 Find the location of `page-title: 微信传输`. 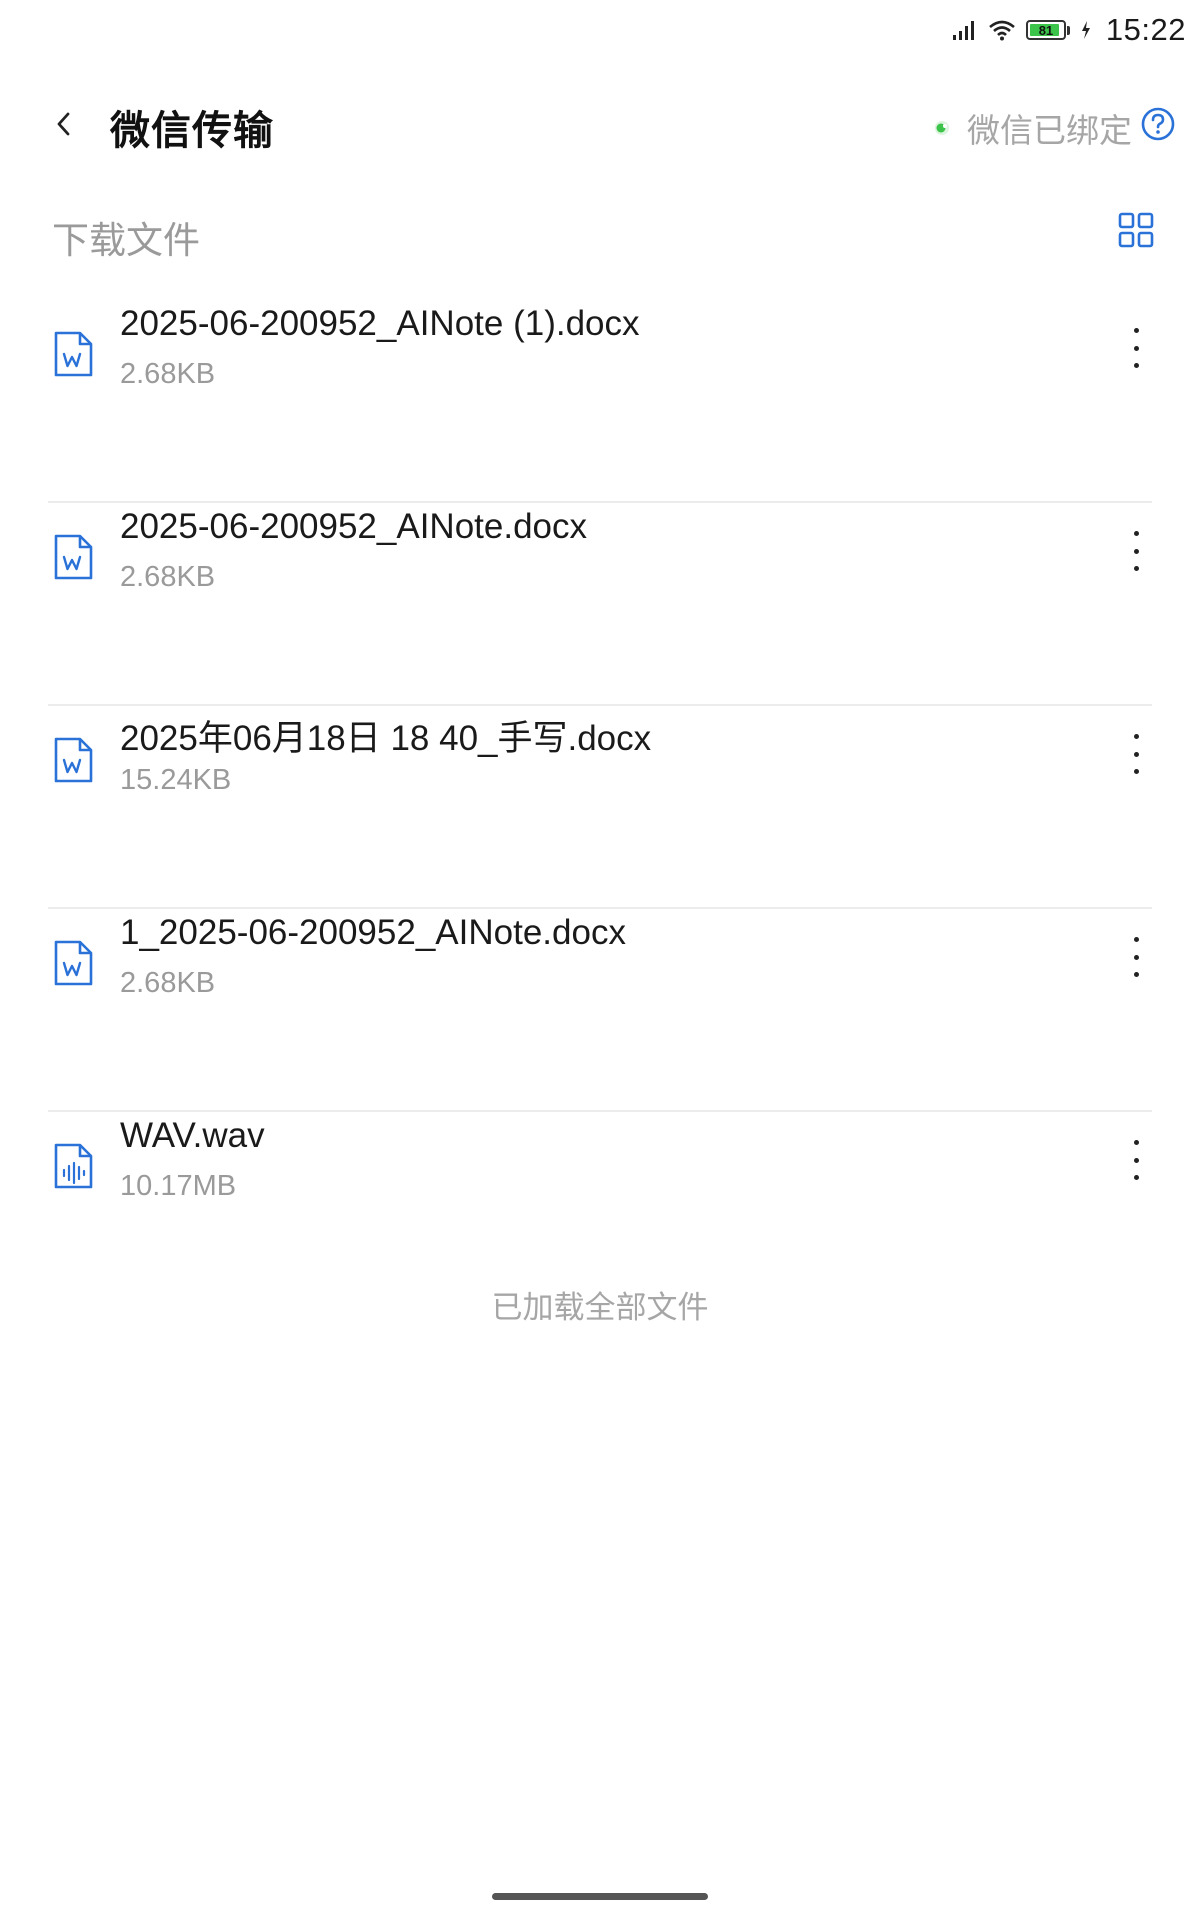

page-title: 微信传输 is located at coordinates (192, 131).